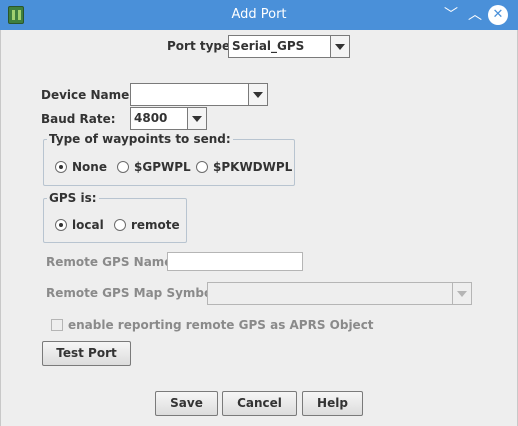 This screenshot has width=518, height=426. I want to click on save-button: Save, so click(186, 403).